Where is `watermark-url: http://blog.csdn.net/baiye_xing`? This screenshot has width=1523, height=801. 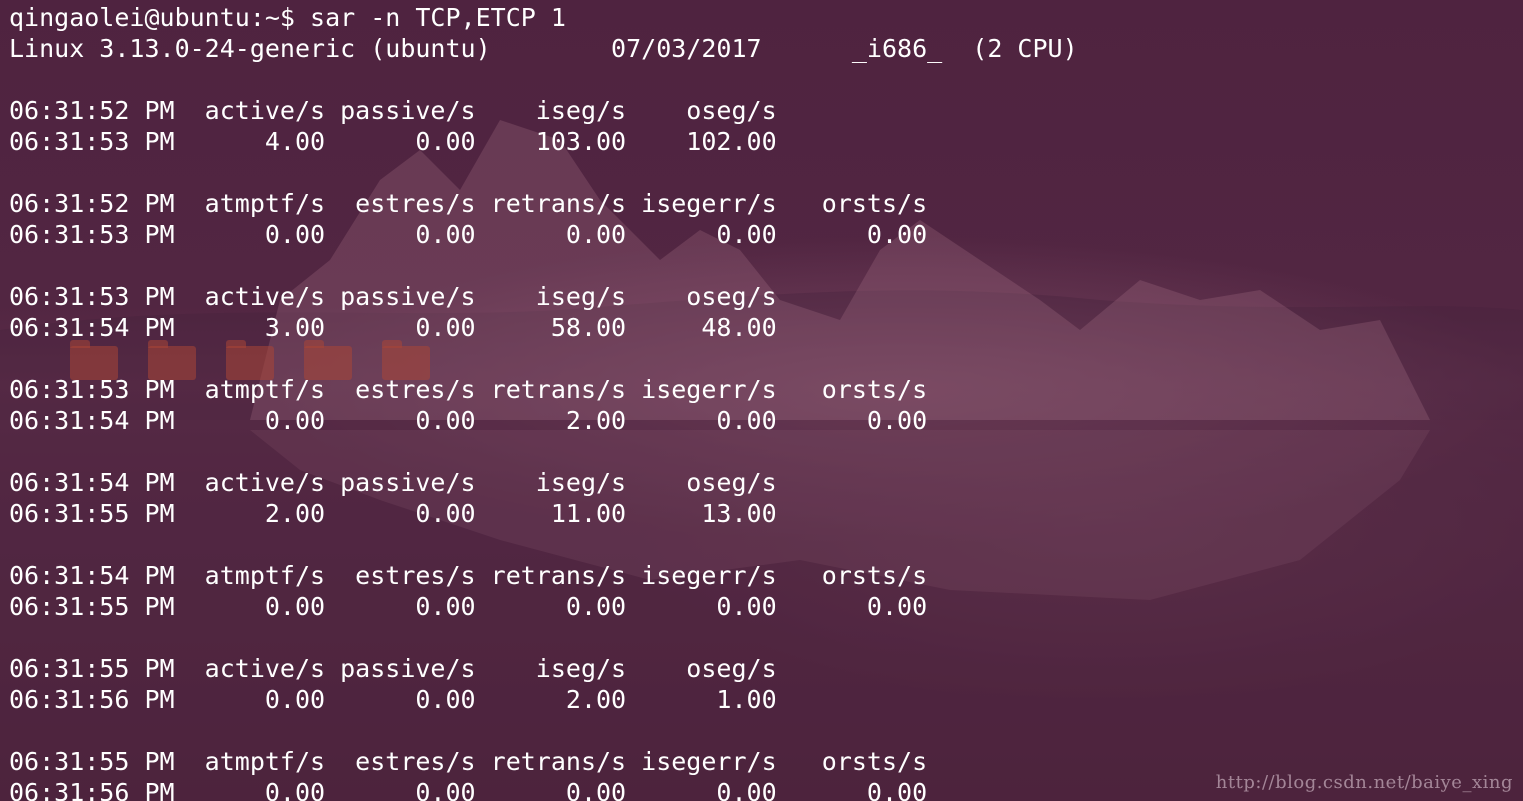
watermark-url: http://blog.csdn.net/baiye_xing is located at coordinates (1364, 782).